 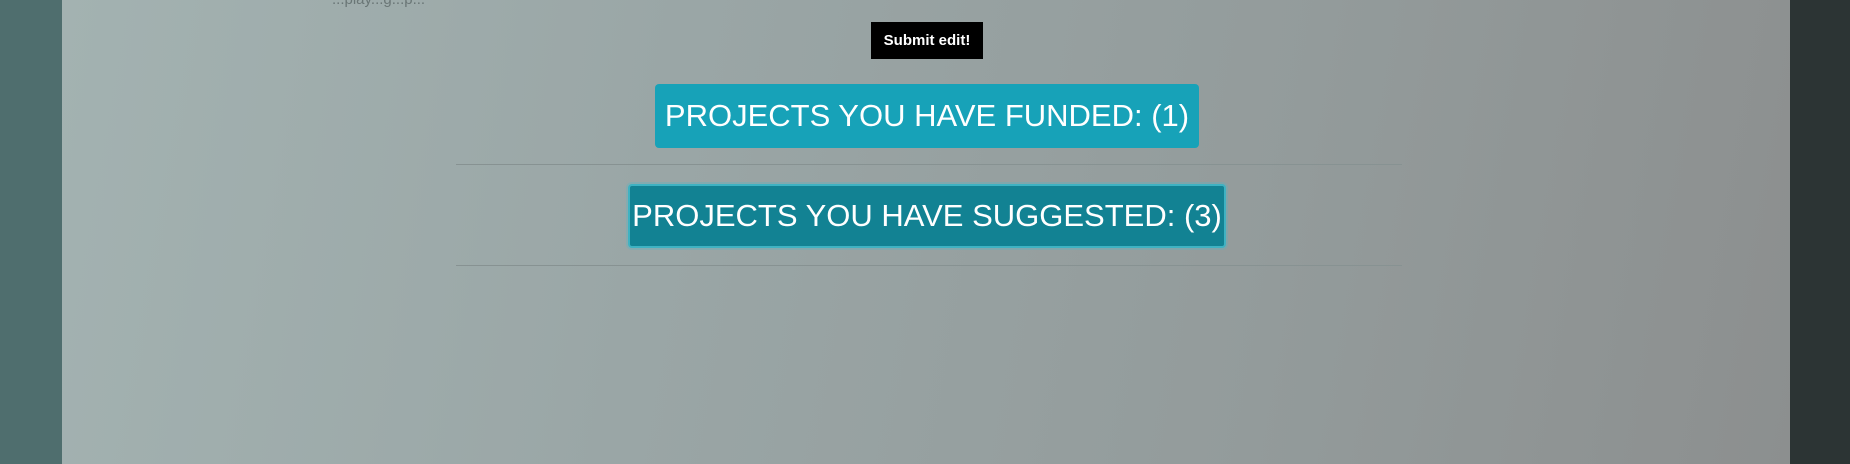 I want to click on right-background-strip, so click(x=1820, y=232).